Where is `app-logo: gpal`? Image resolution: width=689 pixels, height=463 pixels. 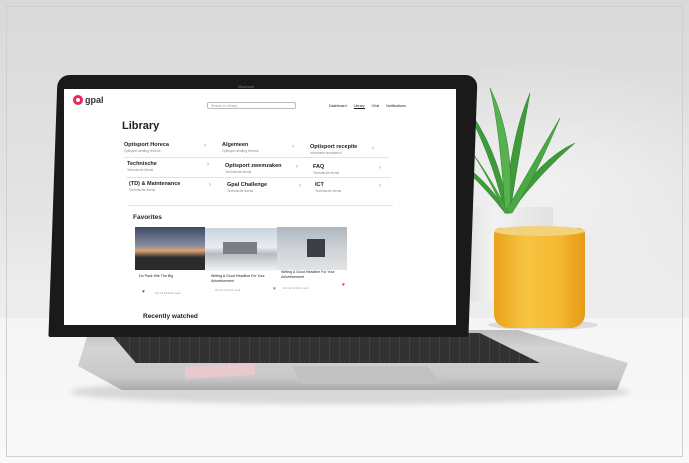
app-logo: gpal is located at coordinates (88, 100).